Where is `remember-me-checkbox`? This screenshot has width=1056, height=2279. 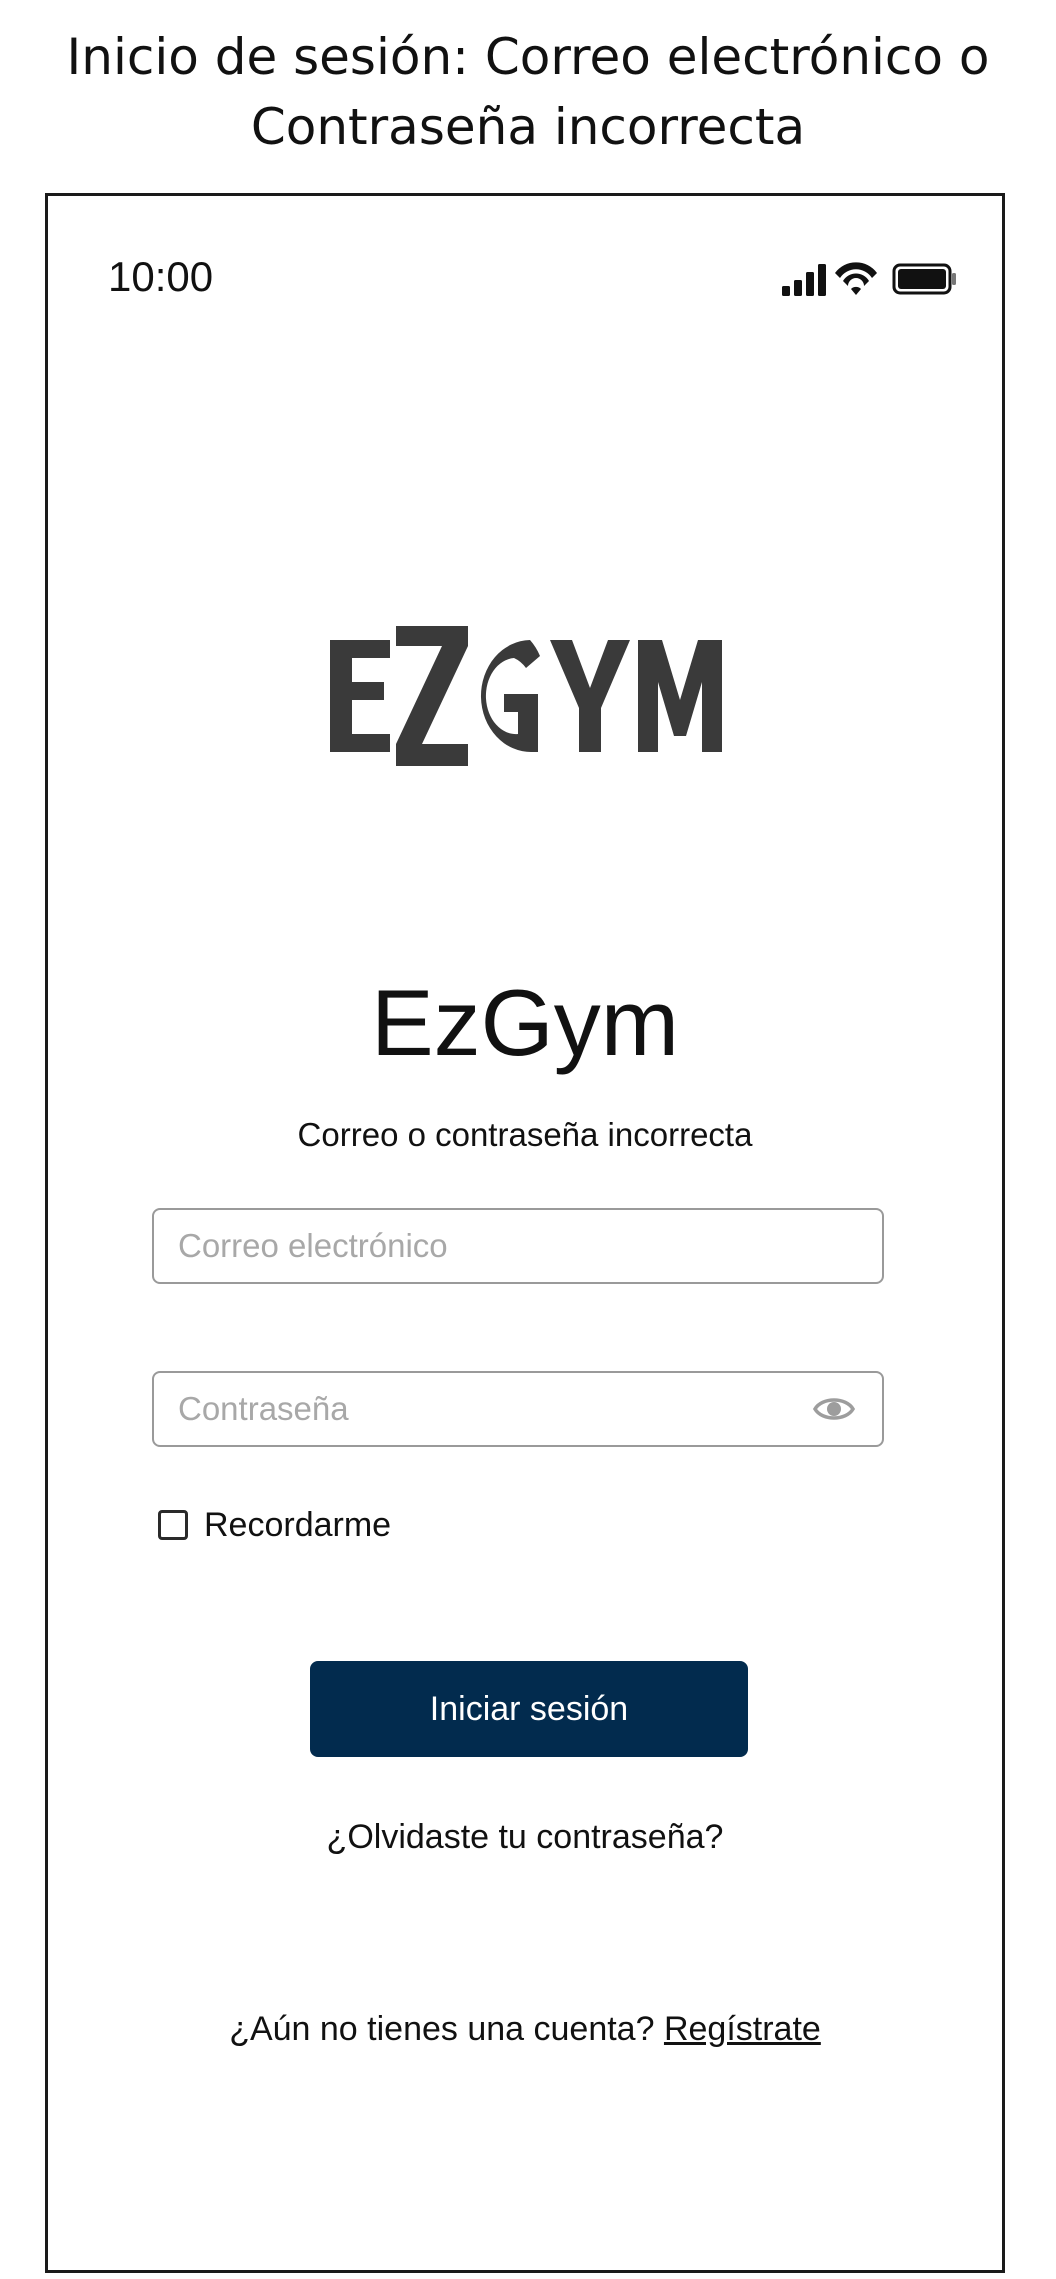 remember-me-checkbox is located at coordinates (173, 1525).